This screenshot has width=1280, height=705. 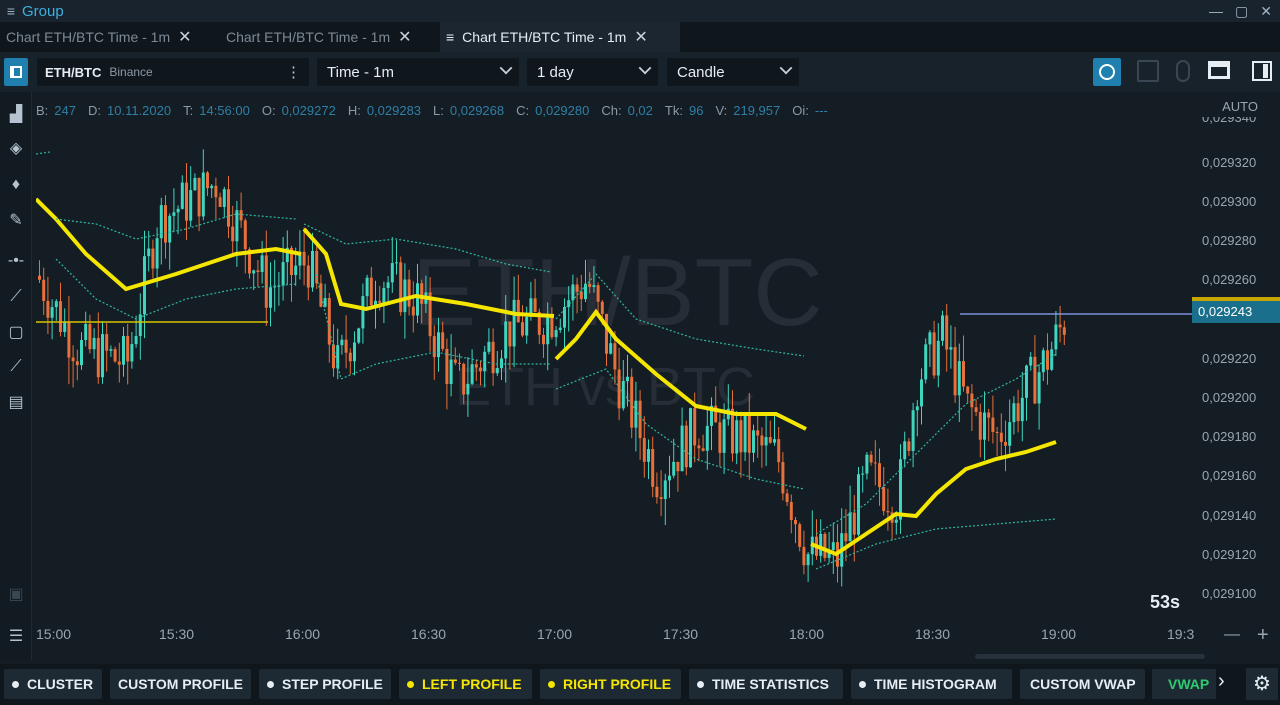 I want to click on settings-gear-icon: ⚙, so click(x=1262, y=684).